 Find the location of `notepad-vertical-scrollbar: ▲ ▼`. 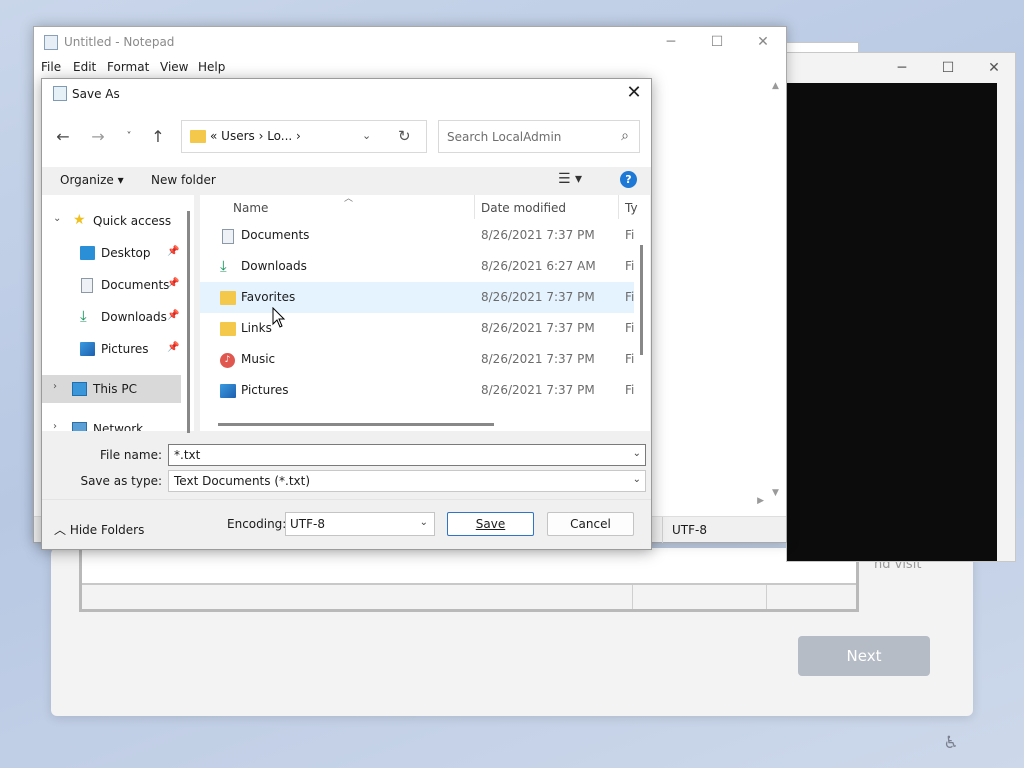

notepad-vertical-scrollbar: ▲ ▼ is located at coordinates (777, 296).